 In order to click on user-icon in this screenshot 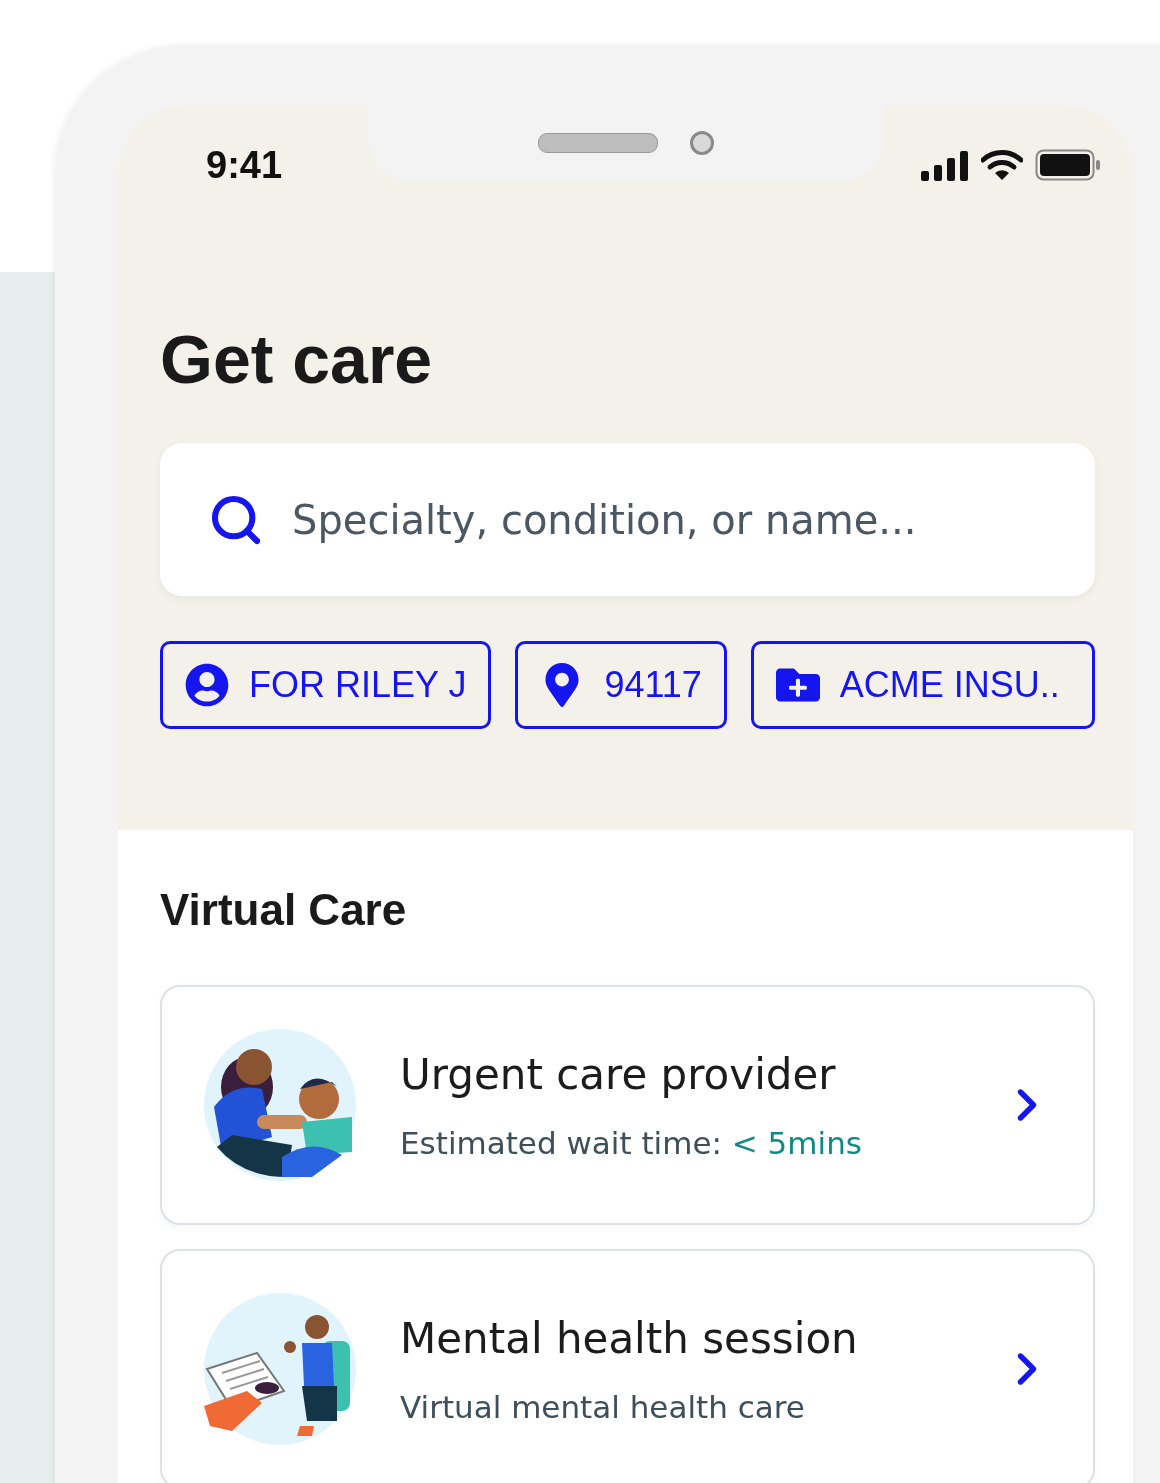, I will do `click(207, 685)`.